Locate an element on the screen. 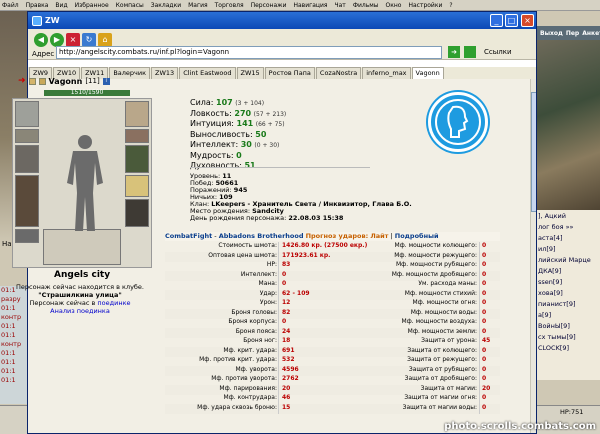  game-menu-item: Избранное is located at coordinates (92, 5).